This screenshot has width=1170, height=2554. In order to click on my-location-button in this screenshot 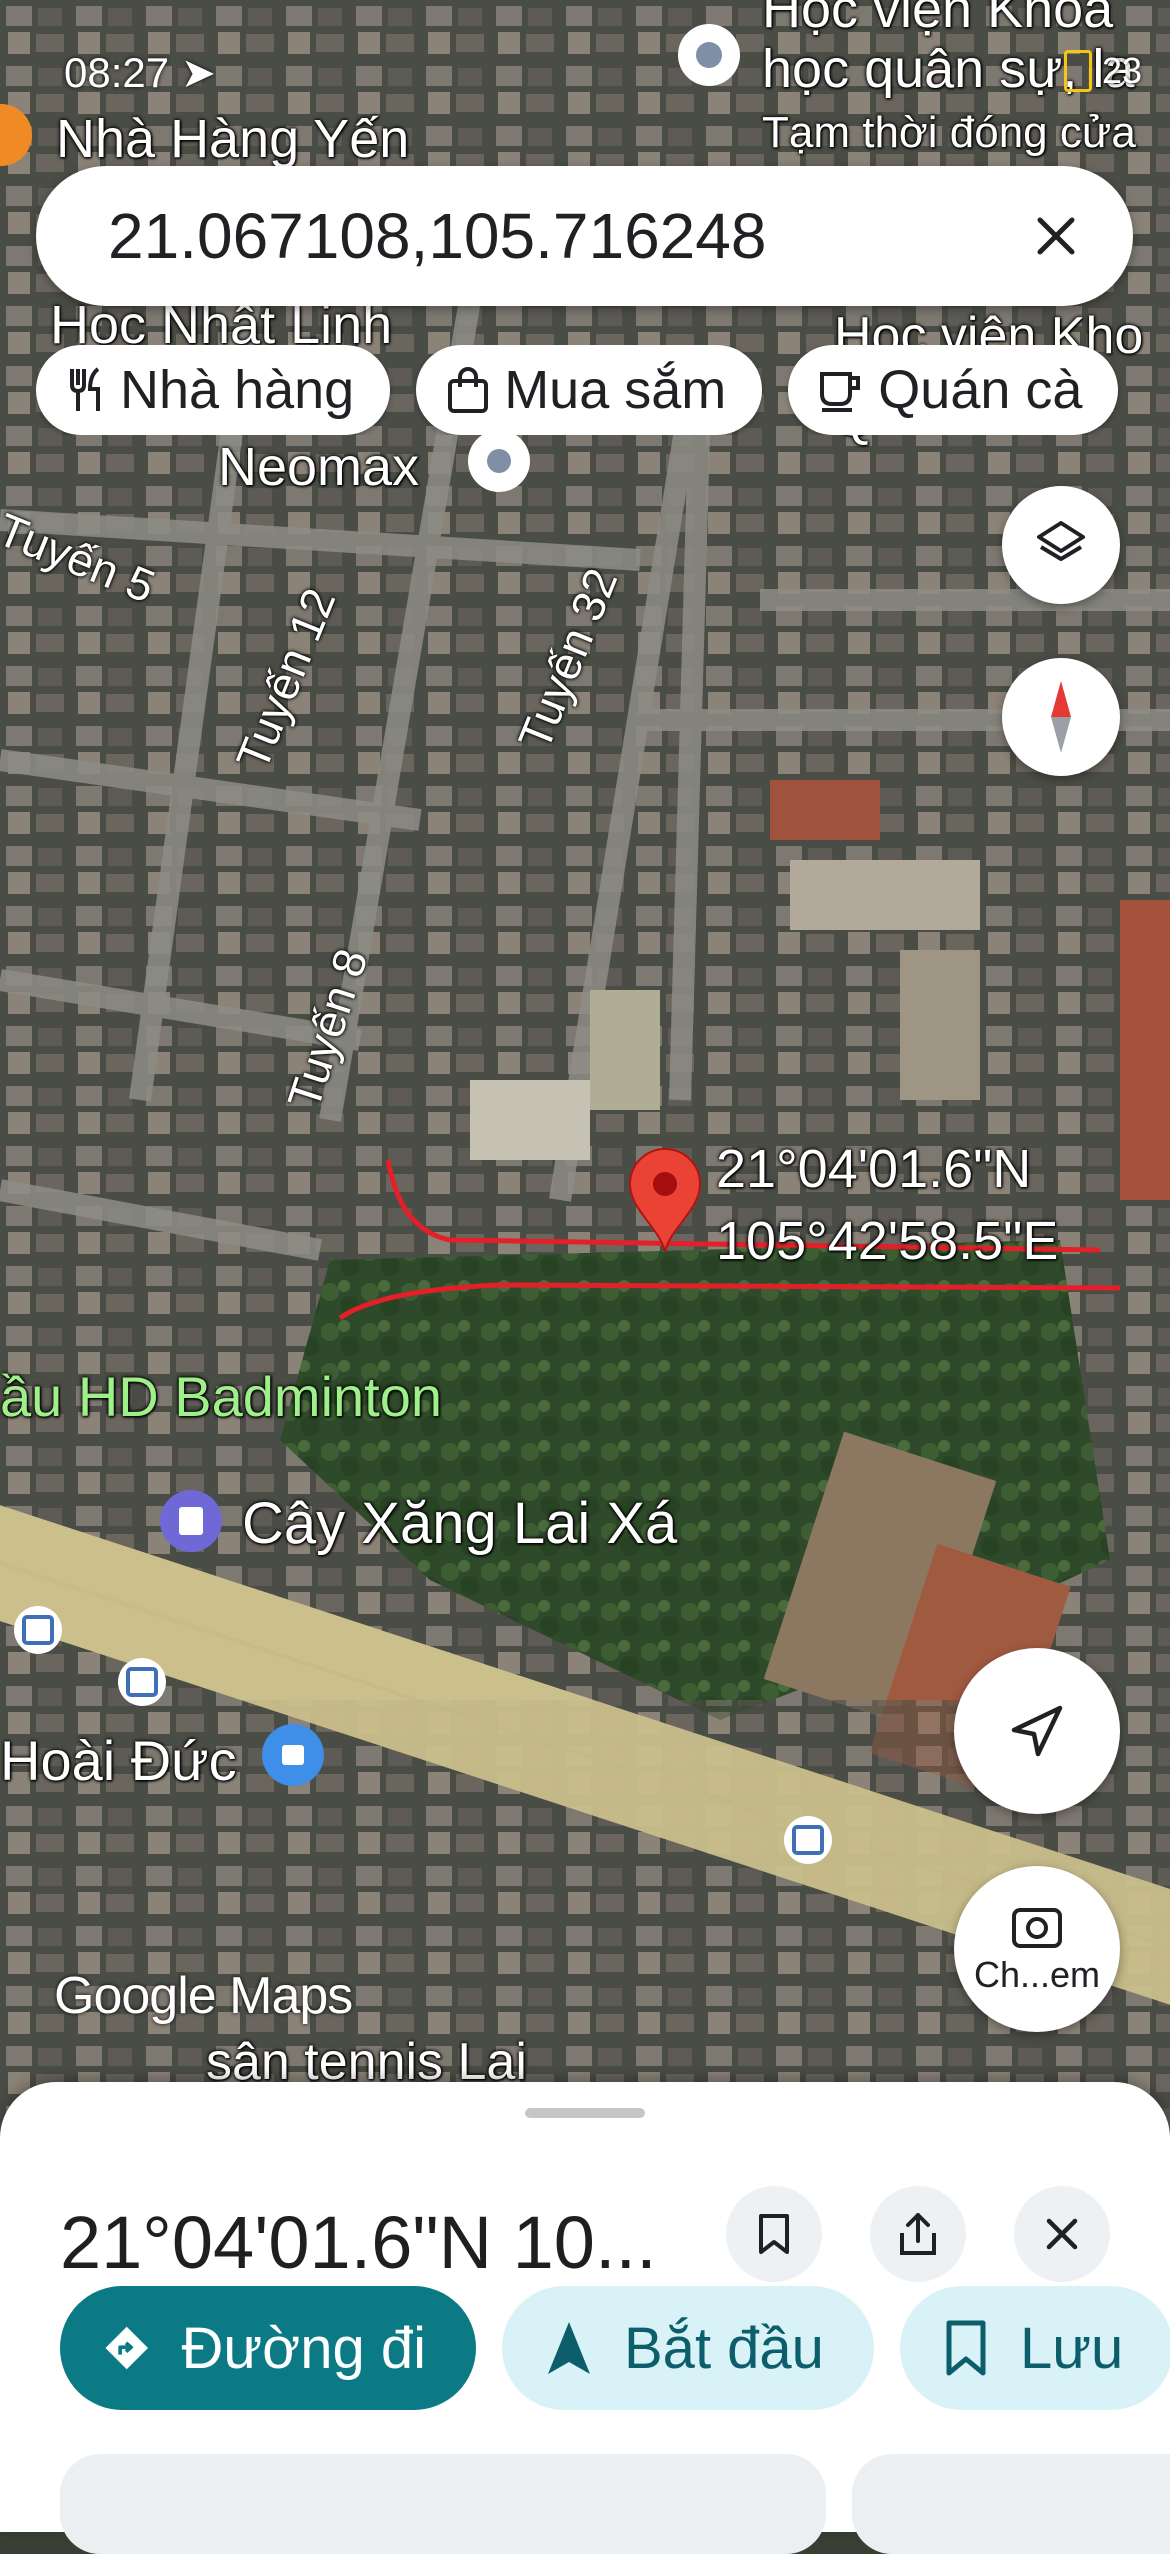, I will do `click(1037, 1731)`.